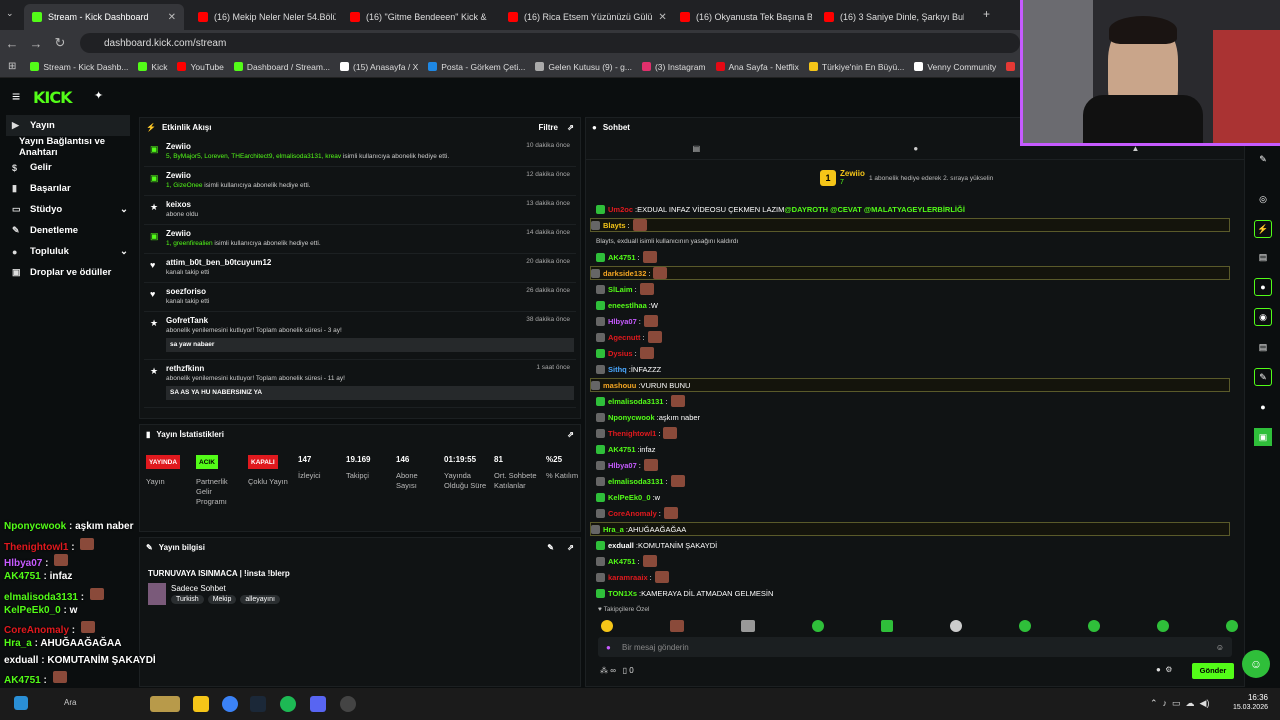 The height and width of the screenshot is (720, 1280). What do you see at coordinates (629, 497) in the screenshot?
I see `chat-username: KelPeEk0_0` at bounding box center [629, 497].